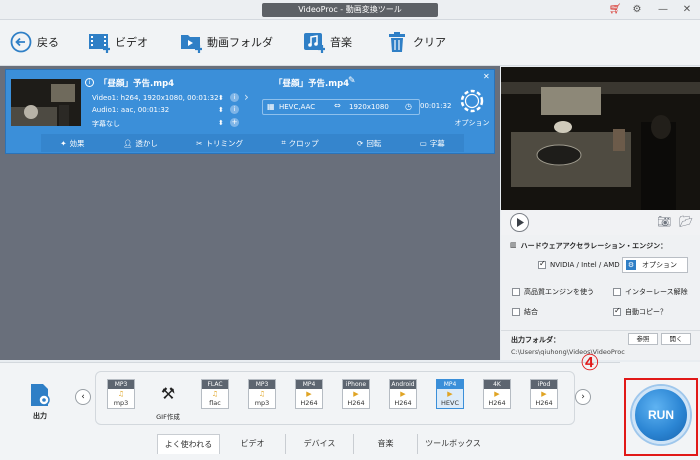 This screenshot has height=460, width=700. Describe the element at coordinates (271, 106) in the screenshot. I see `codec-icon: ▦` at that location.